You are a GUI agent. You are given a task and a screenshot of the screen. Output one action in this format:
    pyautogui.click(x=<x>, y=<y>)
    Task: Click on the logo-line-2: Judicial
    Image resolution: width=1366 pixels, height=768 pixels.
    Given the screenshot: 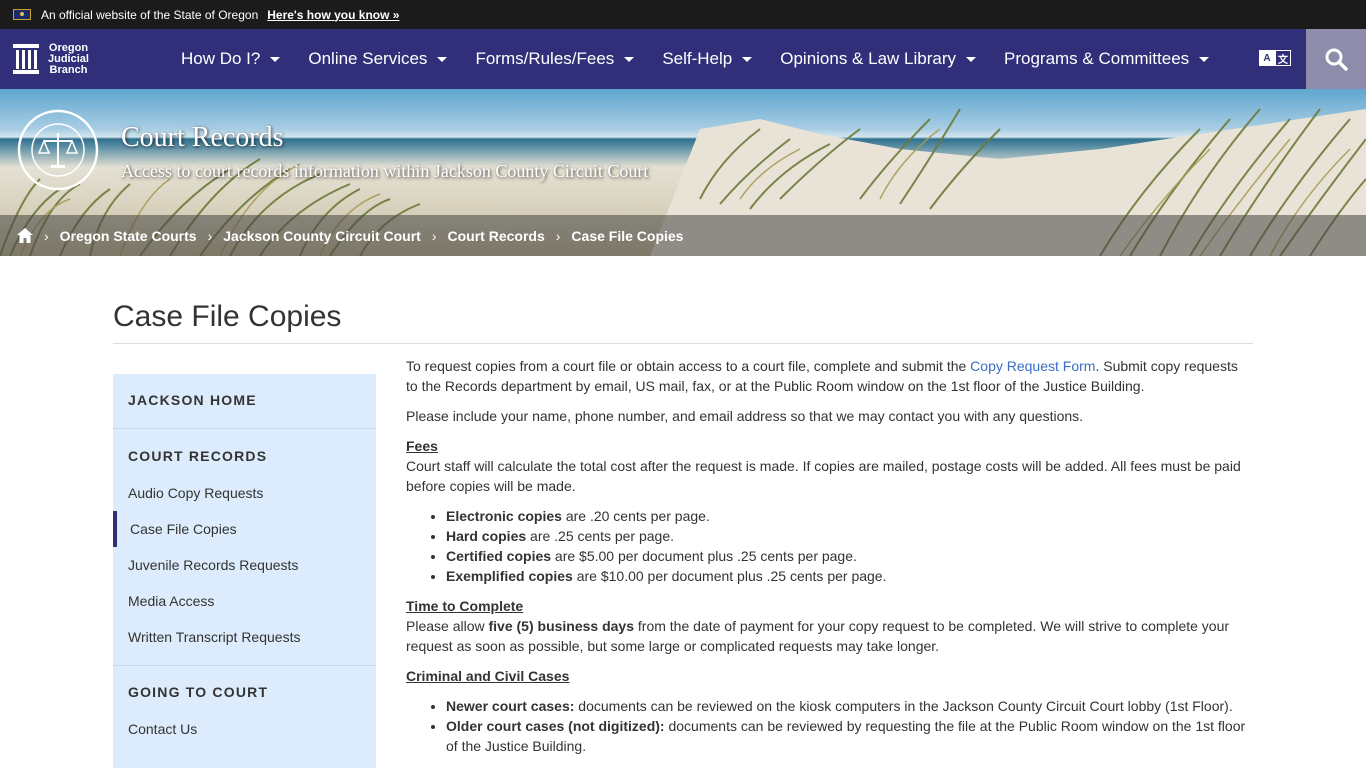 What is the action you would take?
    pyautogui.click(x=68, y=58)
    